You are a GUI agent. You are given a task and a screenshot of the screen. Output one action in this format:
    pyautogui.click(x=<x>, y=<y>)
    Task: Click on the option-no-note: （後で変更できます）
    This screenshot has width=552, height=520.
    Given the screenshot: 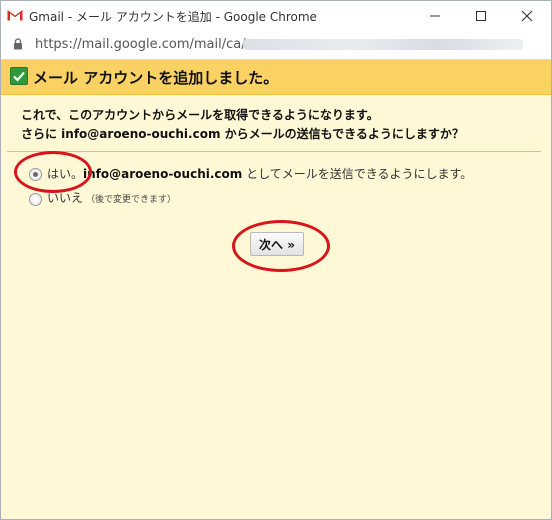 What is the action you would take?
    pyautogui.click(x=131, y=200)
    